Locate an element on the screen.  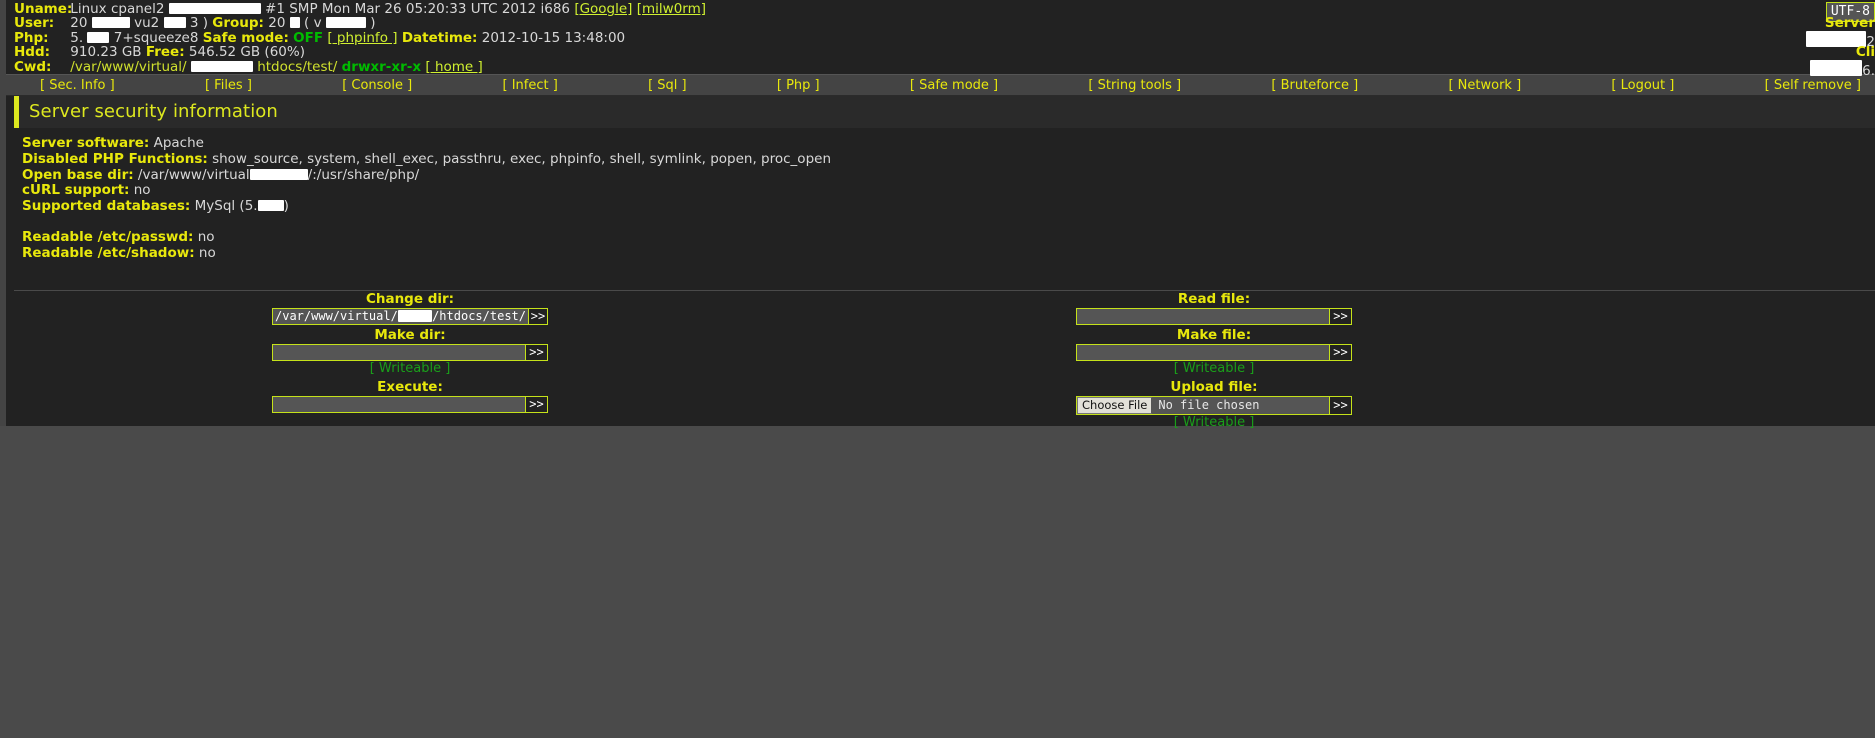
execute-submit: >> is located at coordinates (537, 404).